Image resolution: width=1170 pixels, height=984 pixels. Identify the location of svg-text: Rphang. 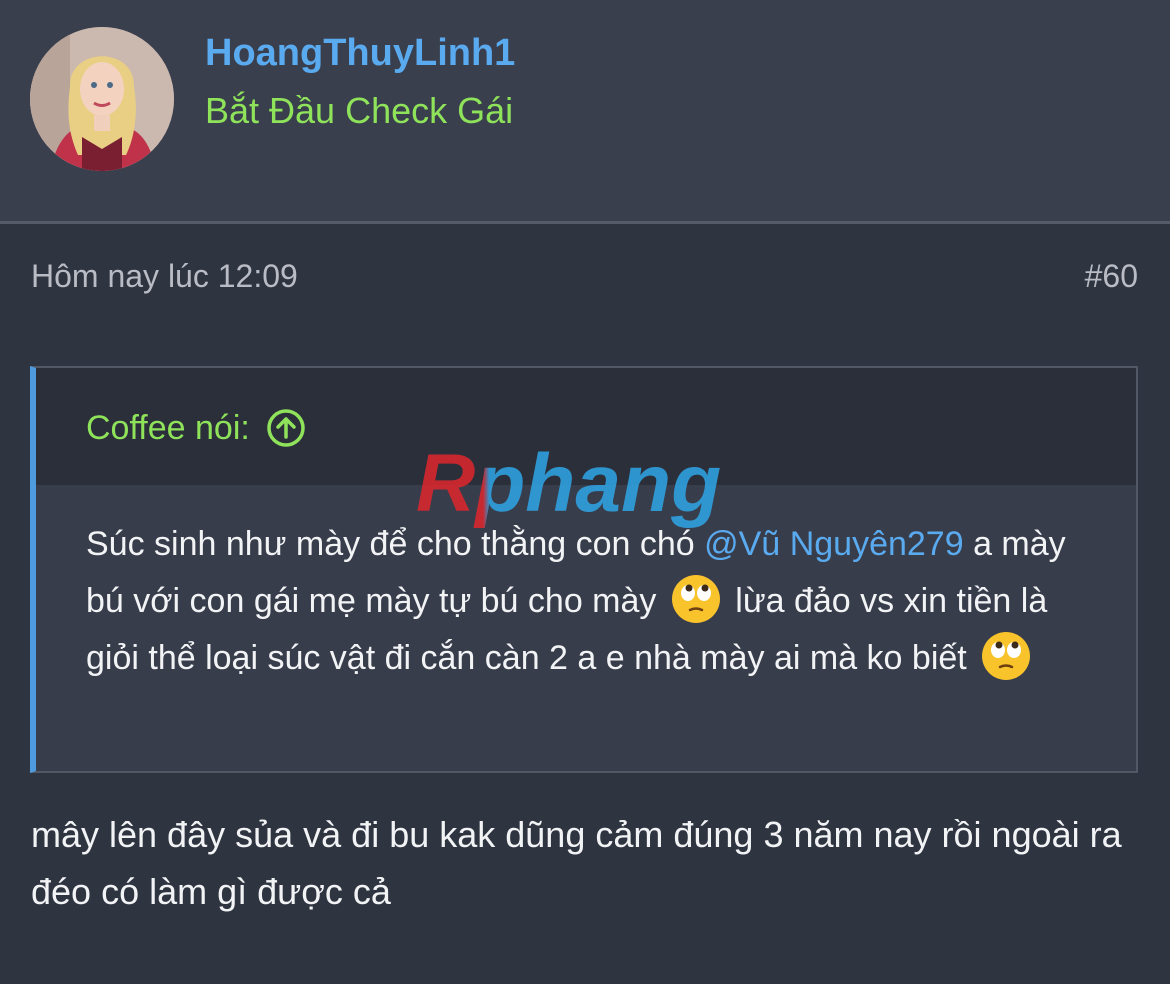
(568, 486).